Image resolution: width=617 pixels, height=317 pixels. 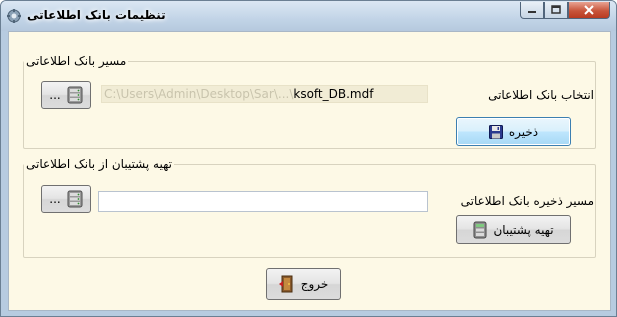 I want to click on caption-buttons, so click(x=565, y=11).